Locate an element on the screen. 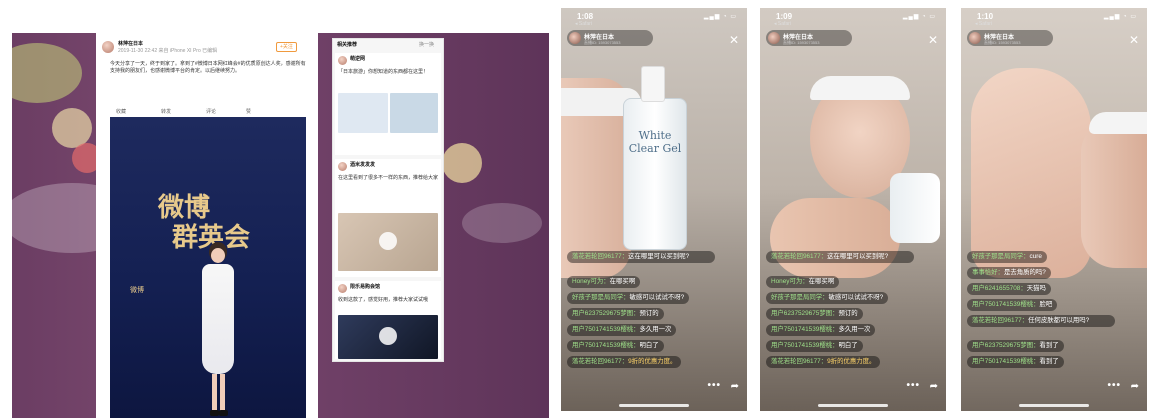 The height and width of the screenshot is (419, 1166). status-time: 1:09 is located at coordinates (784, 16).